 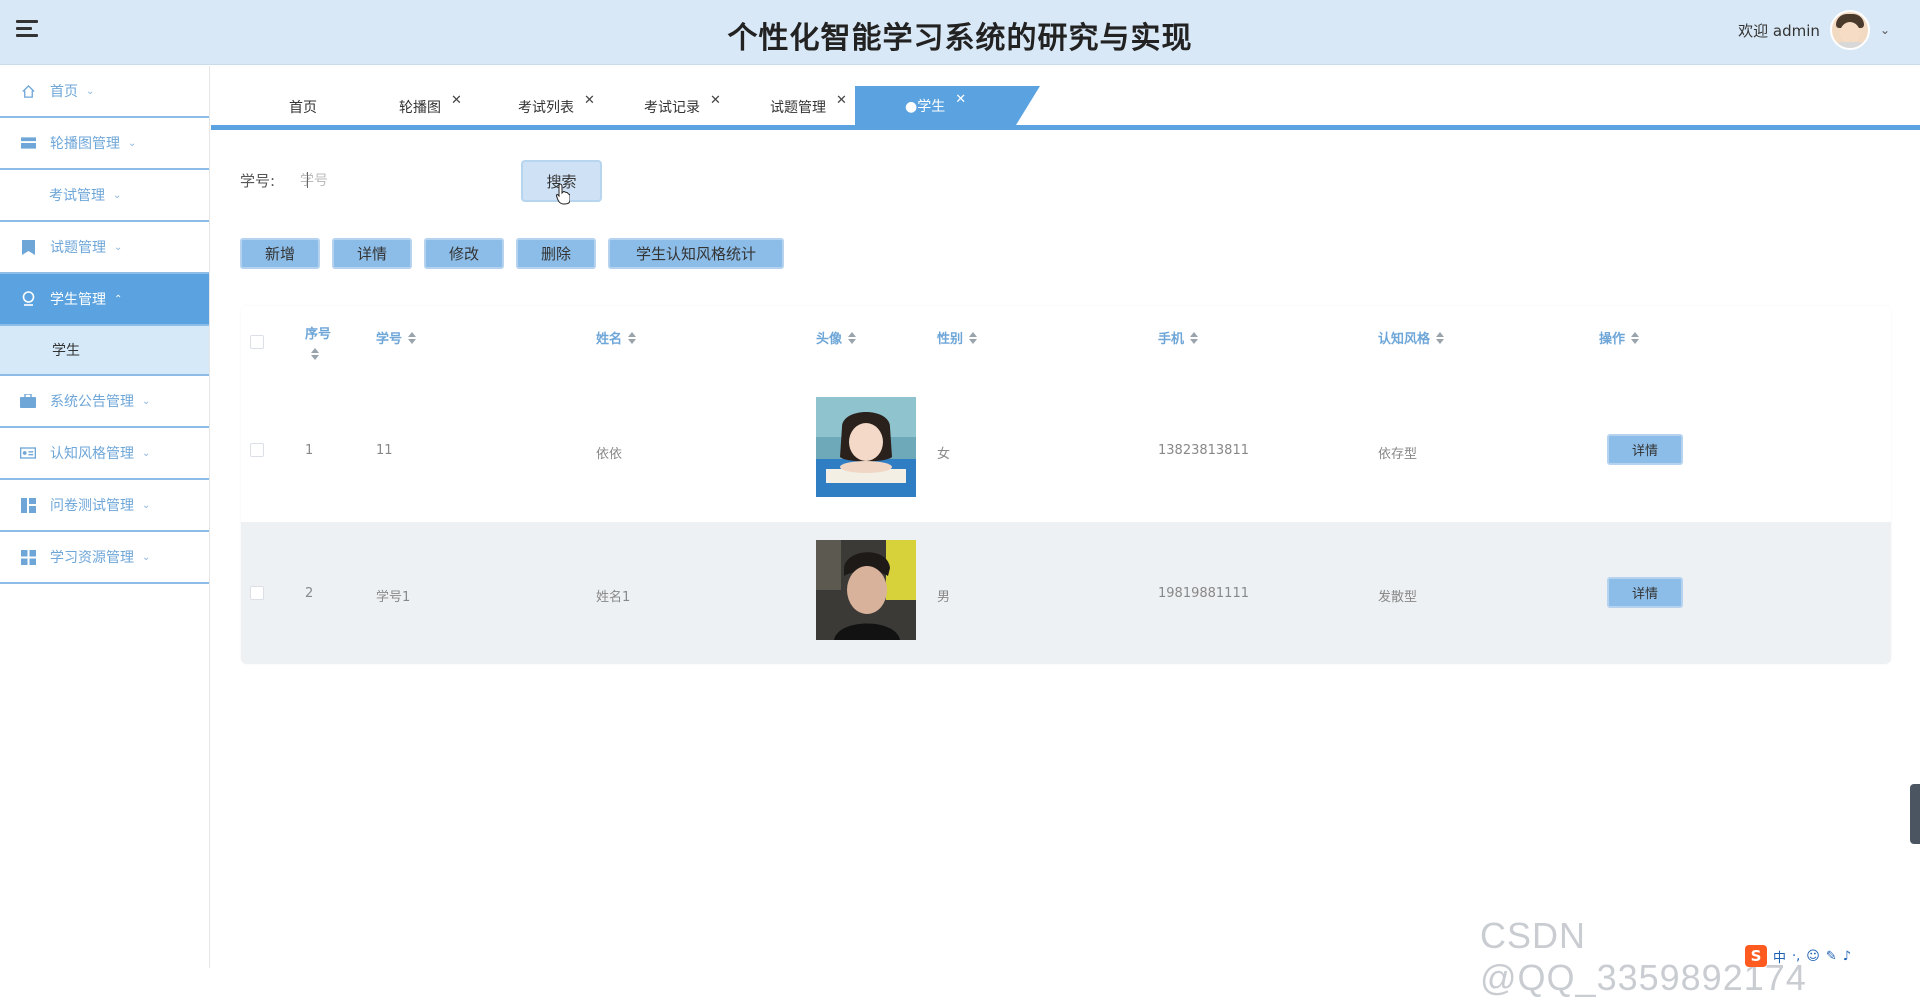 I want to click on sidebar-item-label: 问卷测试管理, so click(x=92, y=506).